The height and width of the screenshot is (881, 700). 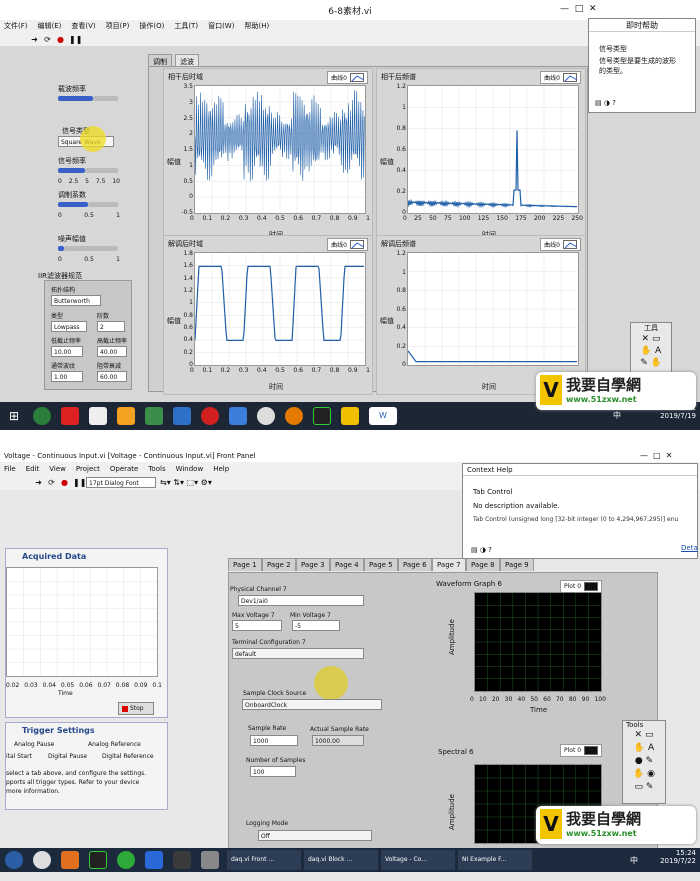 What do you see at coordinates (381, 564) in the screenshot?
I see `tab-page-5: Page 5` at bounding box center [381, 564].